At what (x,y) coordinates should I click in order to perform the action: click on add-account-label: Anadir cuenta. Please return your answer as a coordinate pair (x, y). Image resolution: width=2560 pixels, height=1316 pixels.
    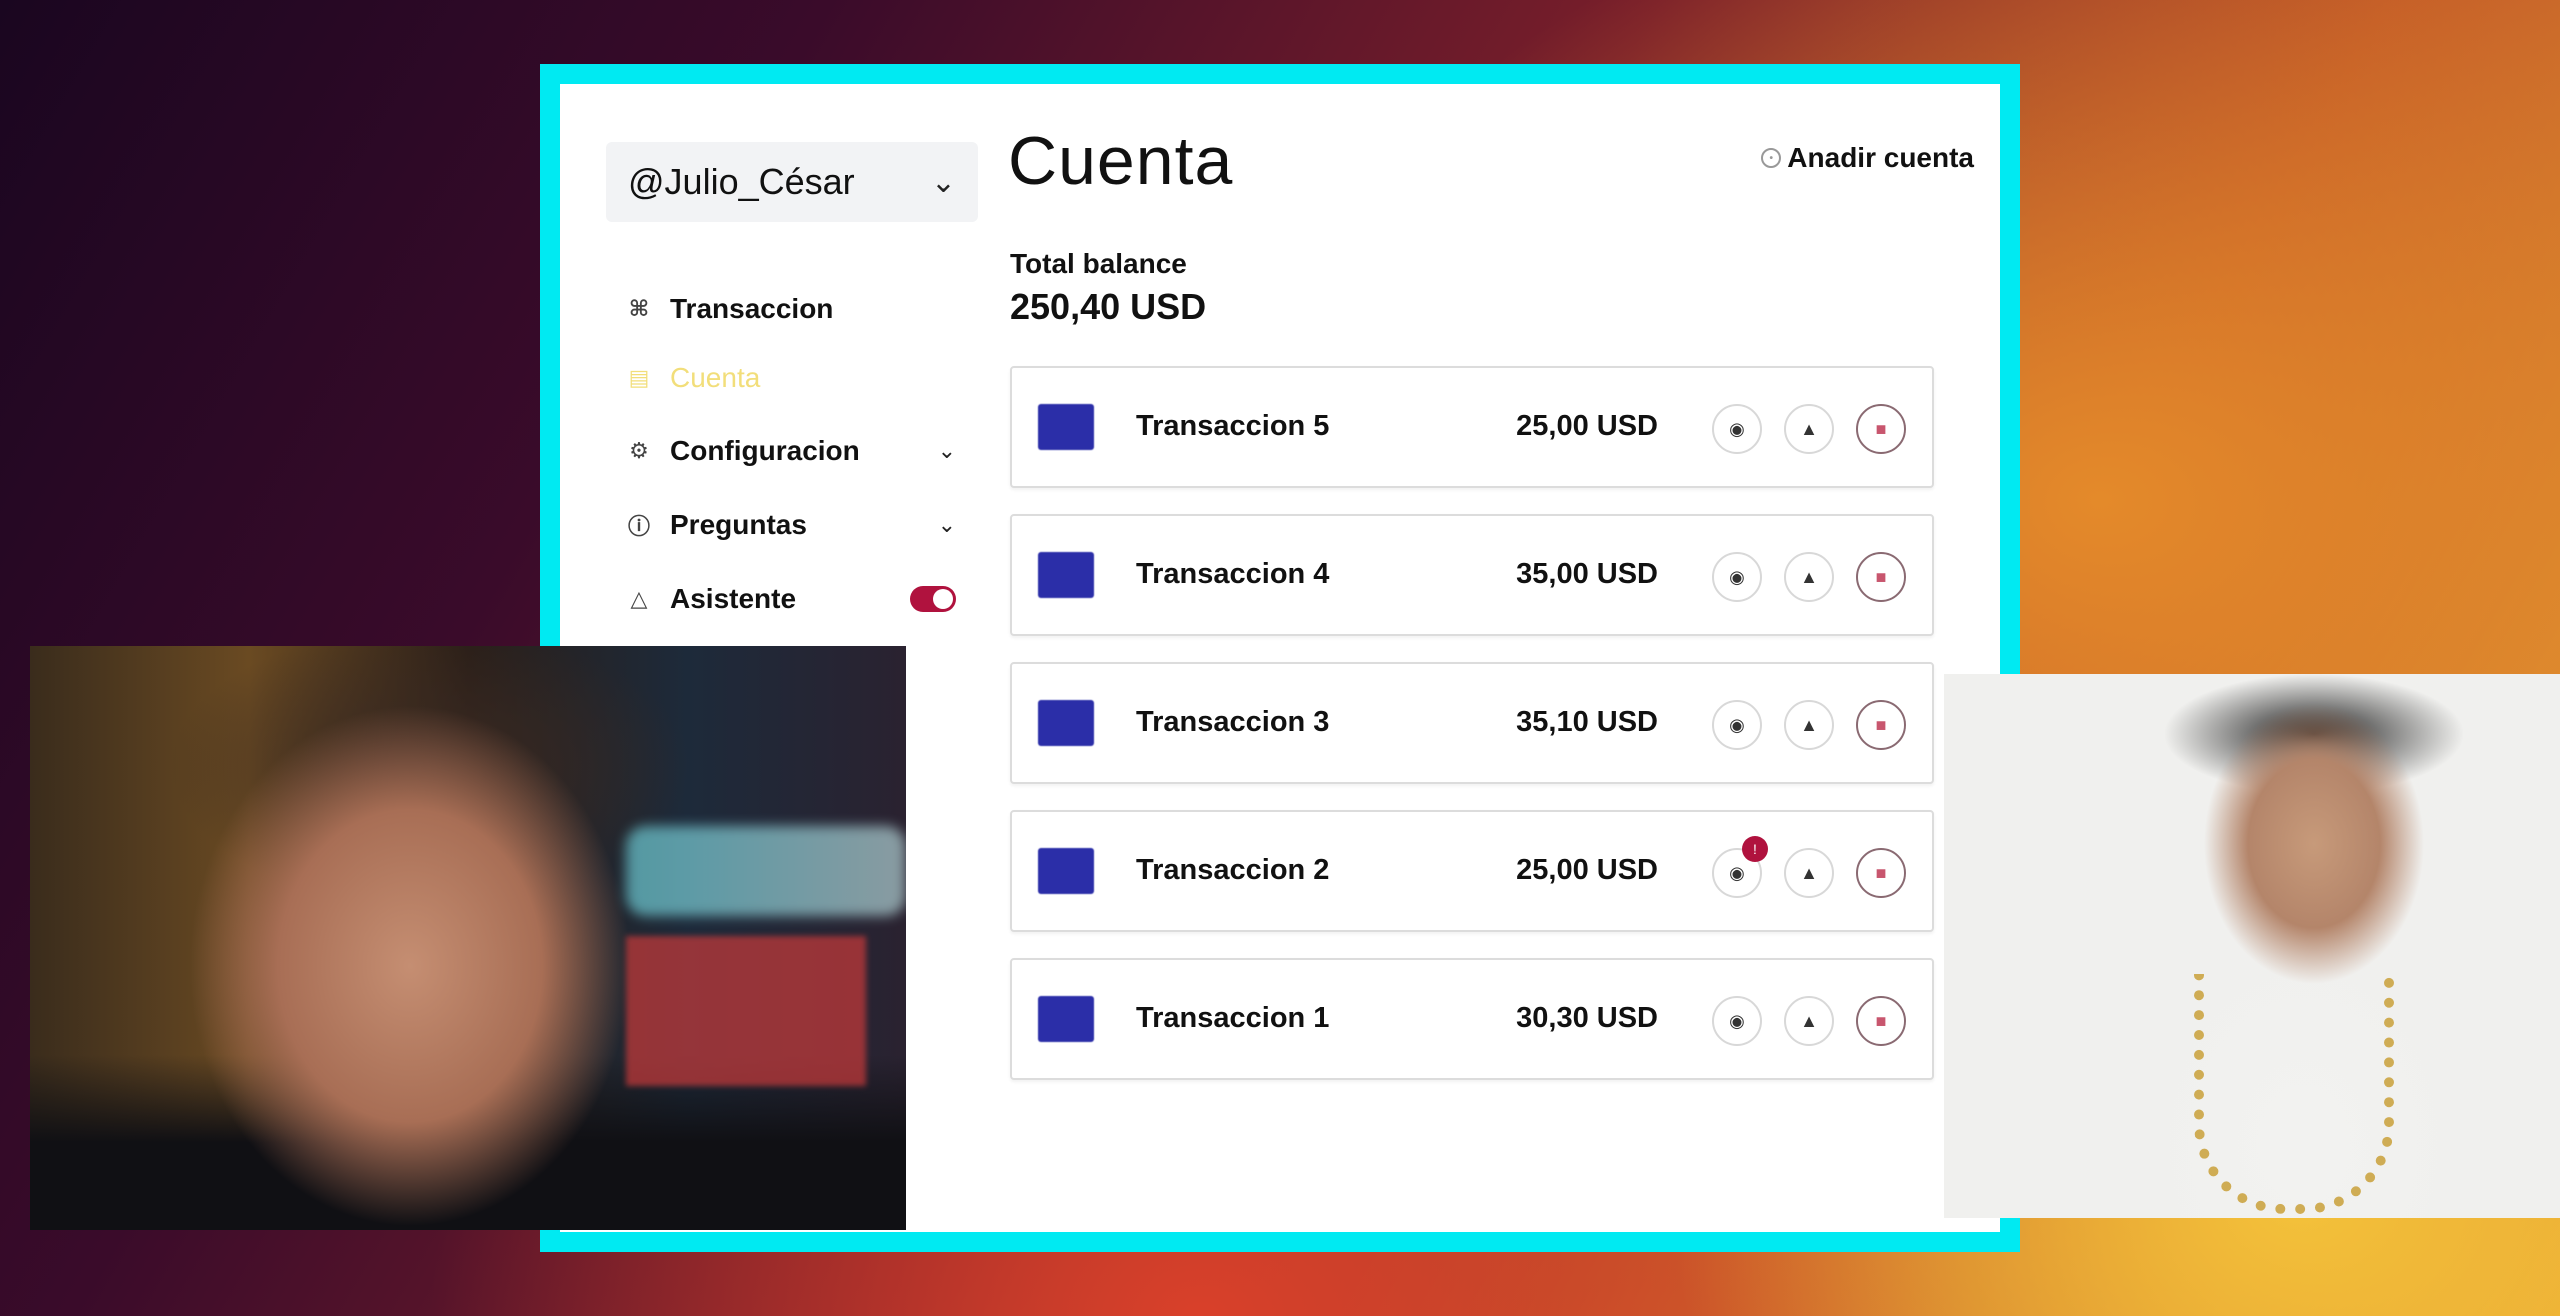
    Looking at the image, I should click on (1880, 157).